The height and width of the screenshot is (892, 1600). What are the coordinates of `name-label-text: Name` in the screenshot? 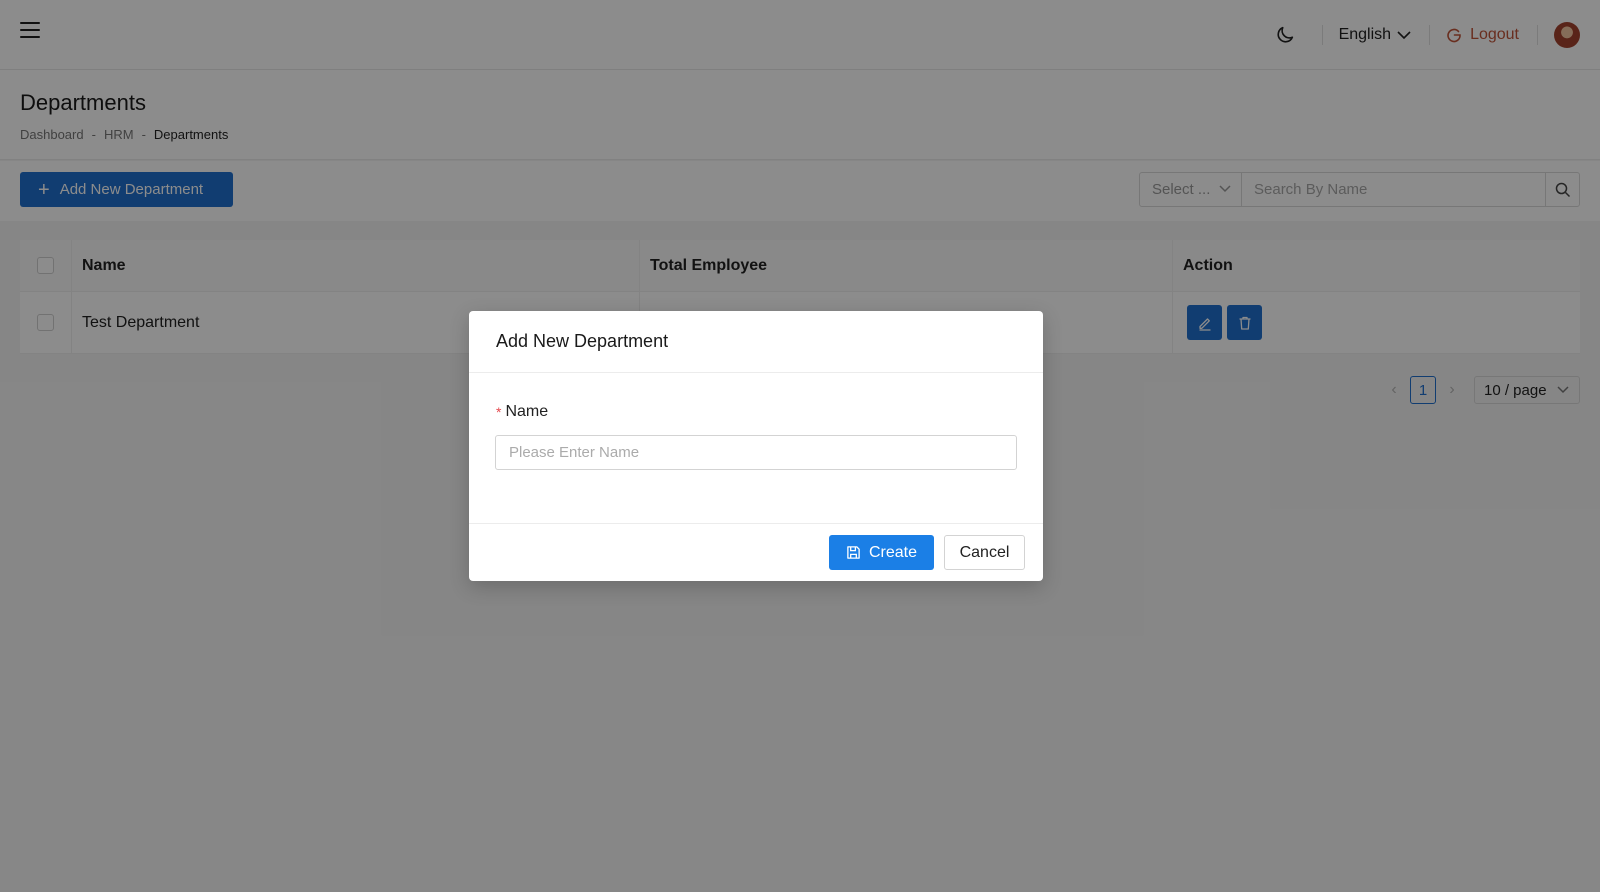 It's located at (527, 411).